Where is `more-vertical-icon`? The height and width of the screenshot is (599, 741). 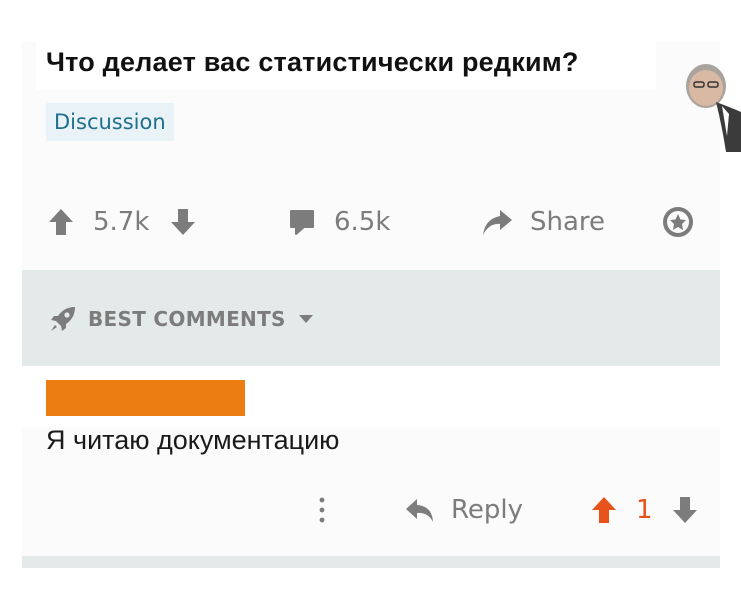 more-vertical-icon is located at coordinates (322, 510).